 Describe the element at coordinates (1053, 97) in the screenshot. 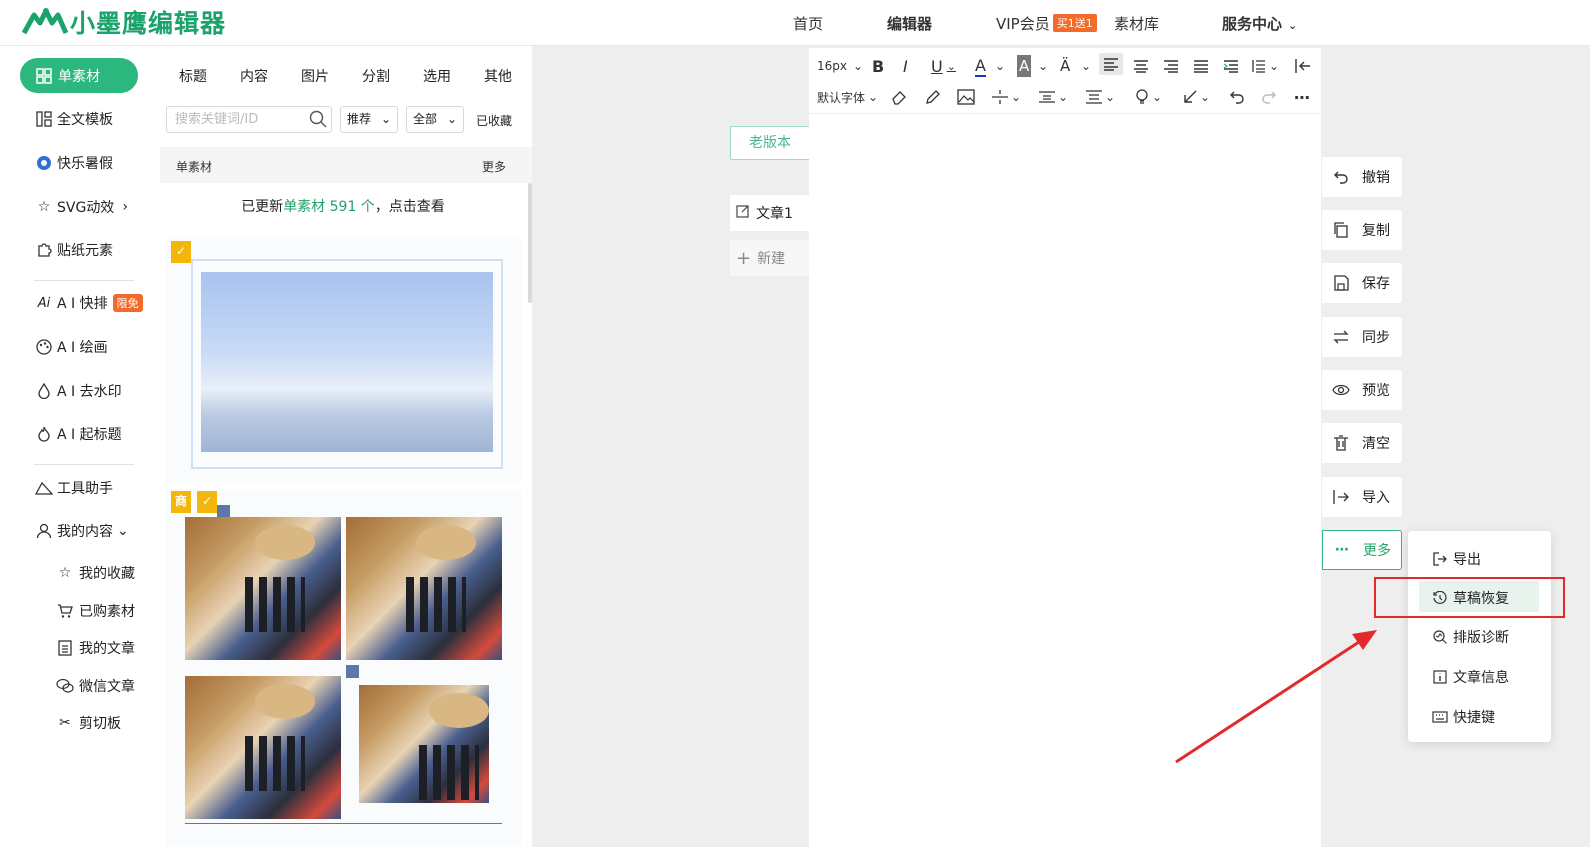

I see `paragraph-spacing-icon: ⌄` at that location.